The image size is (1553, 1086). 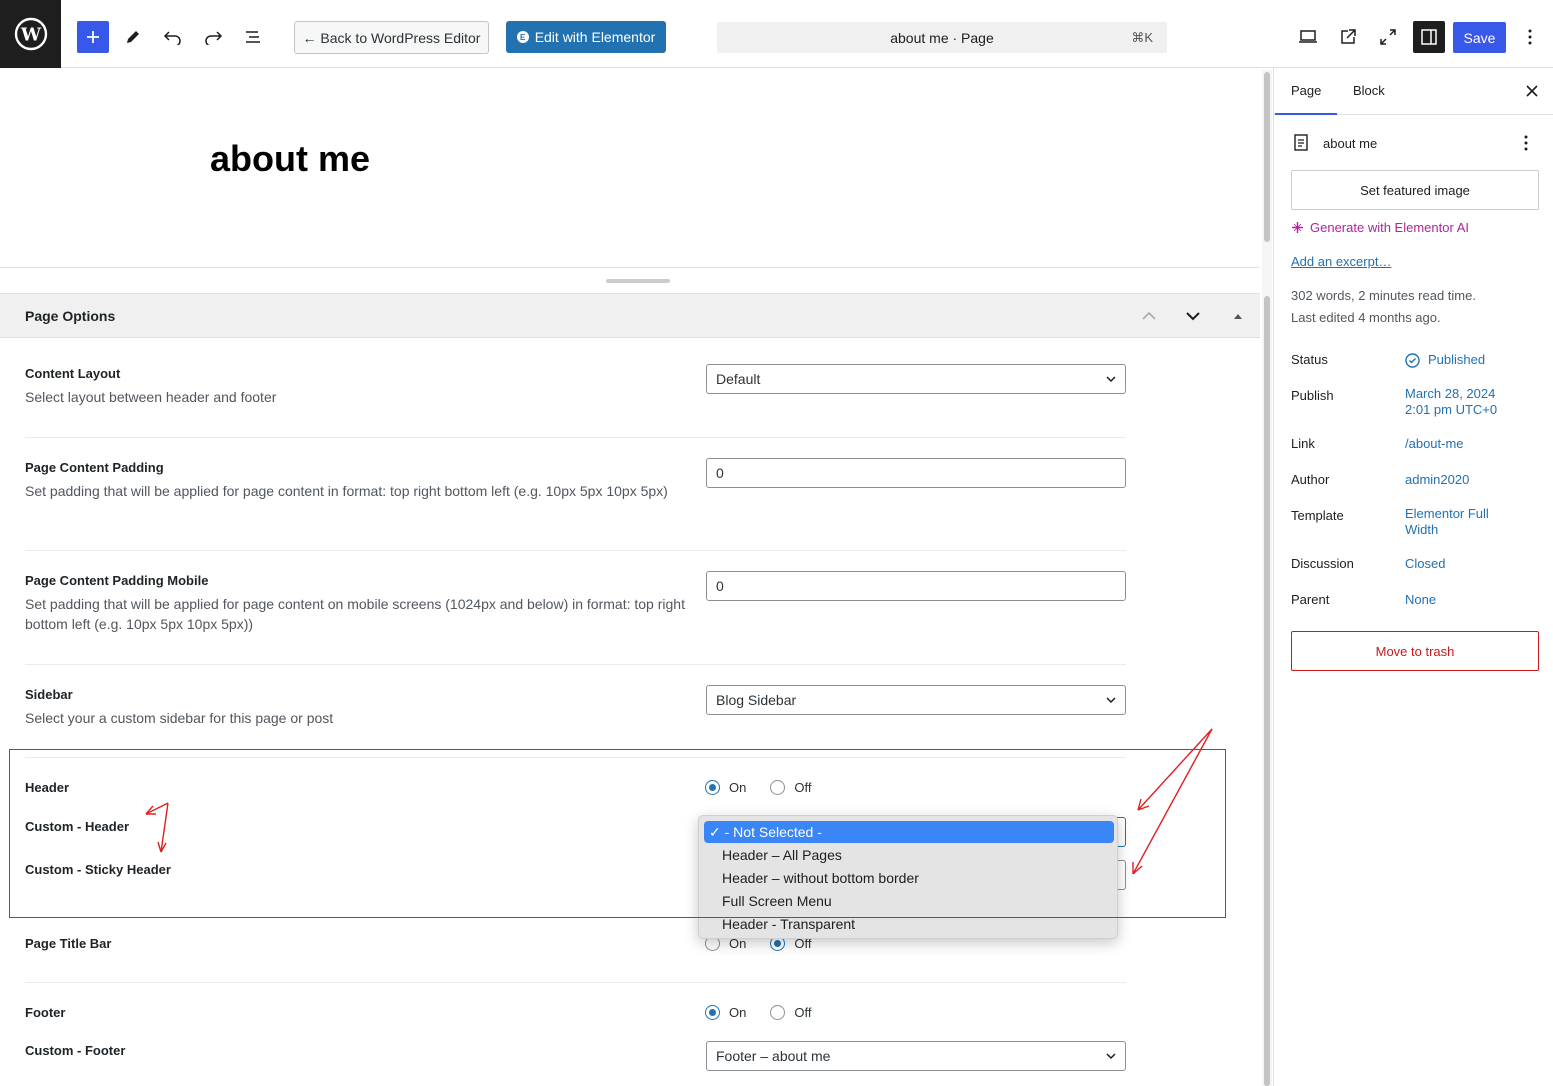 What do you see at coordinates (1429, 37) in the screenshot?
I see `settings-sidebar-icon` at bounding box center [1429, 37].